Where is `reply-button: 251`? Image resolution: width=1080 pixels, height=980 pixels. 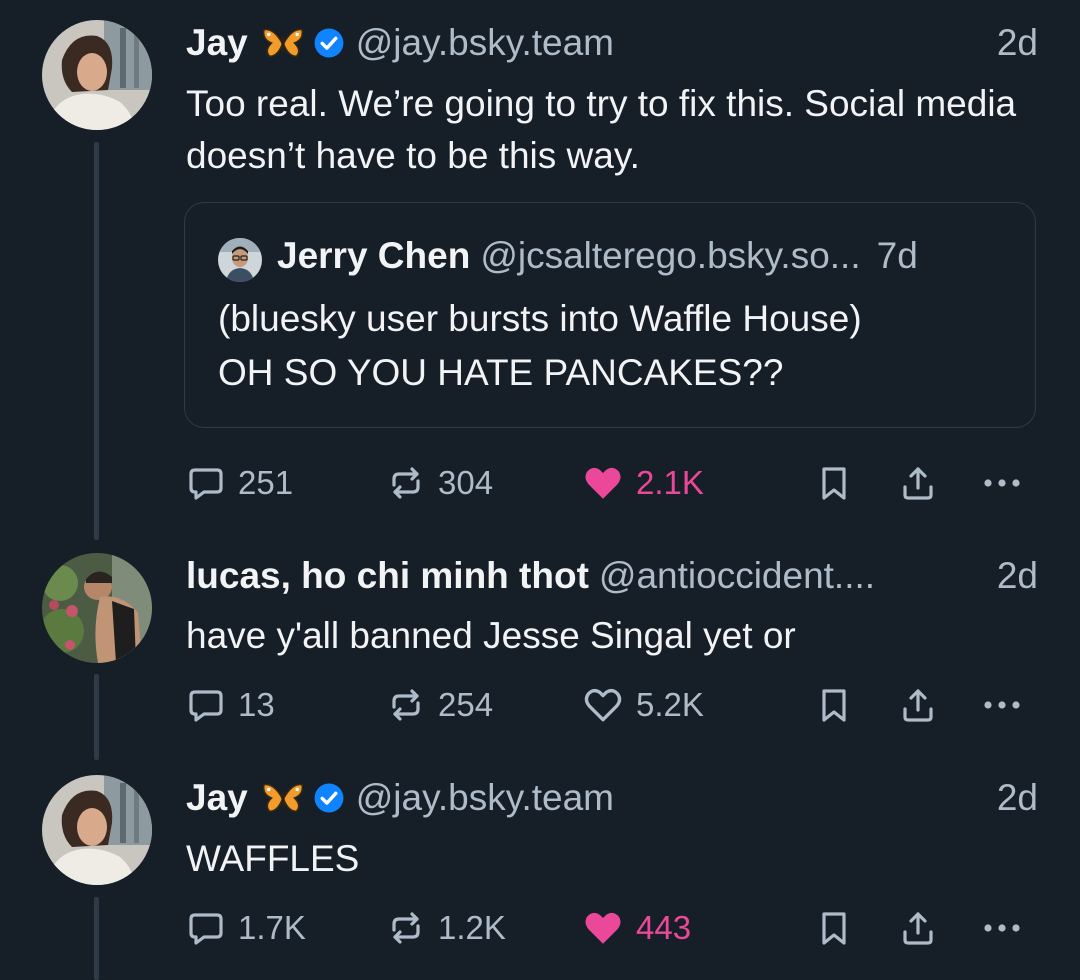 reply-button: 251 is located at coordinates (239, 483).